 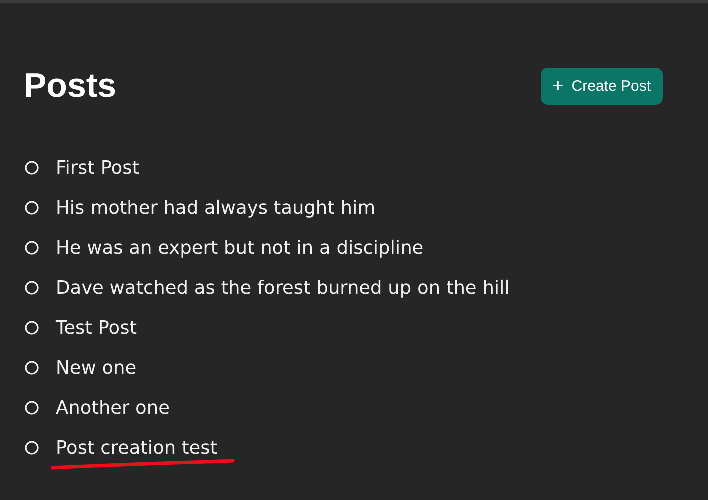 I want to click on post-title: Test Post, so click(x=97, y=328).